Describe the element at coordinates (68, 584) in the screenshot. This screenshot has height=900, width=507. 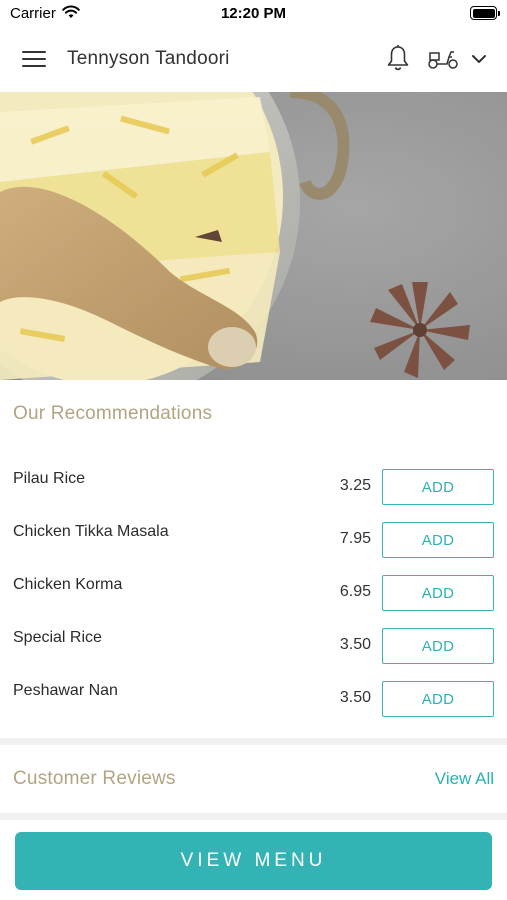
I see `item-name: Chicken Korma` at that location.